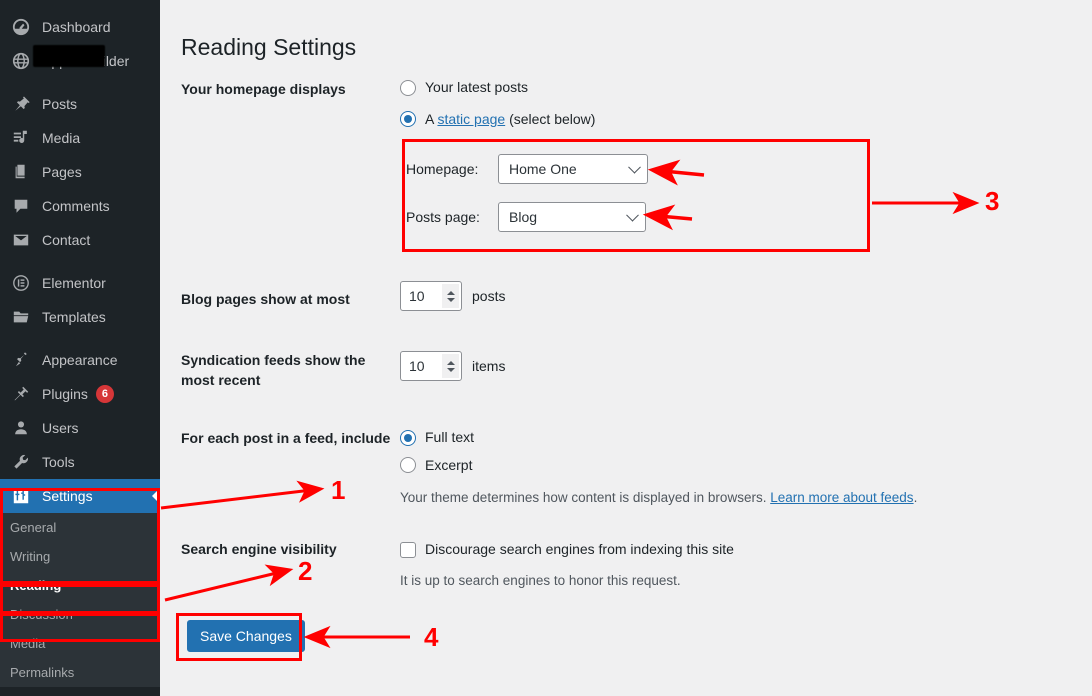 This screenshot has width=1092, height=696. What do you see at coordinates (62, 172) in the screenshot?
I see `sidebar-item-label: Pages` at bounding box center [62, 172].